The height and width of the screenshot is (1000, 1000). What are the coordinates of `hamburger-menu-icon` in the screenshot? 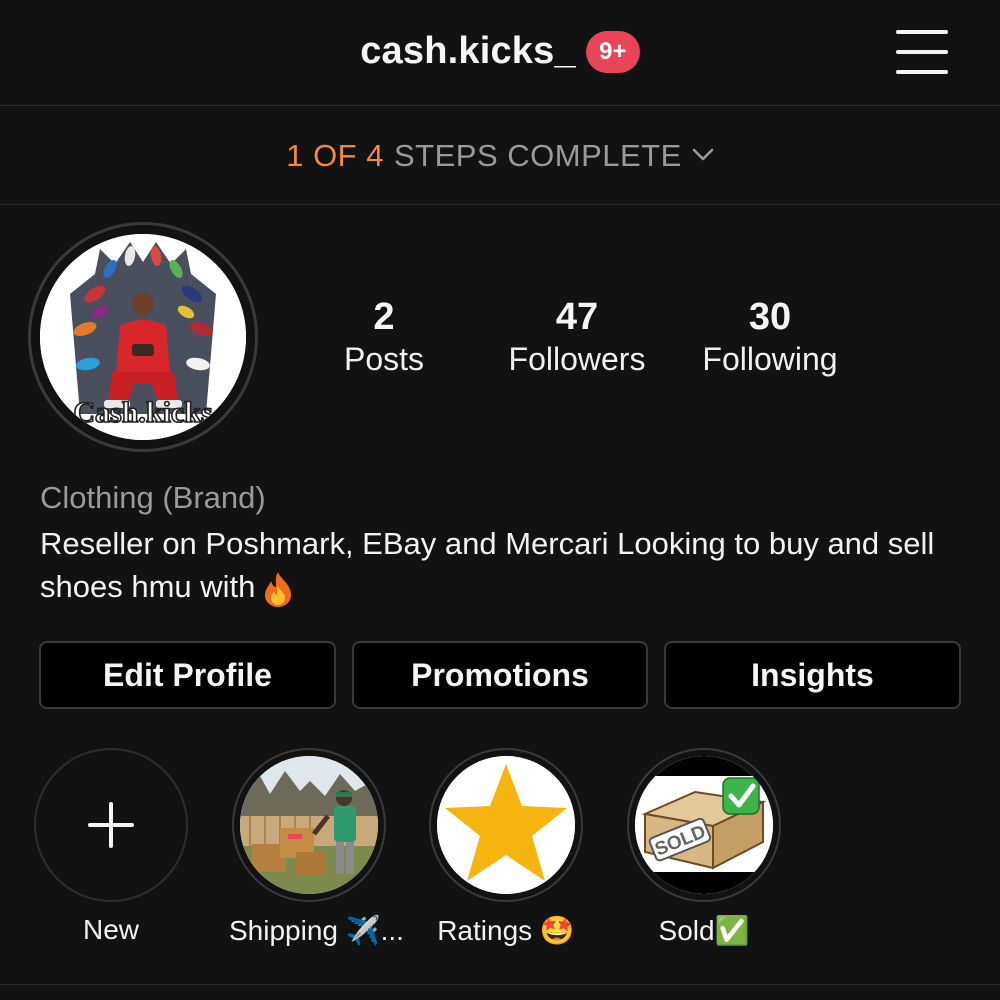 It's located at (922, 52).